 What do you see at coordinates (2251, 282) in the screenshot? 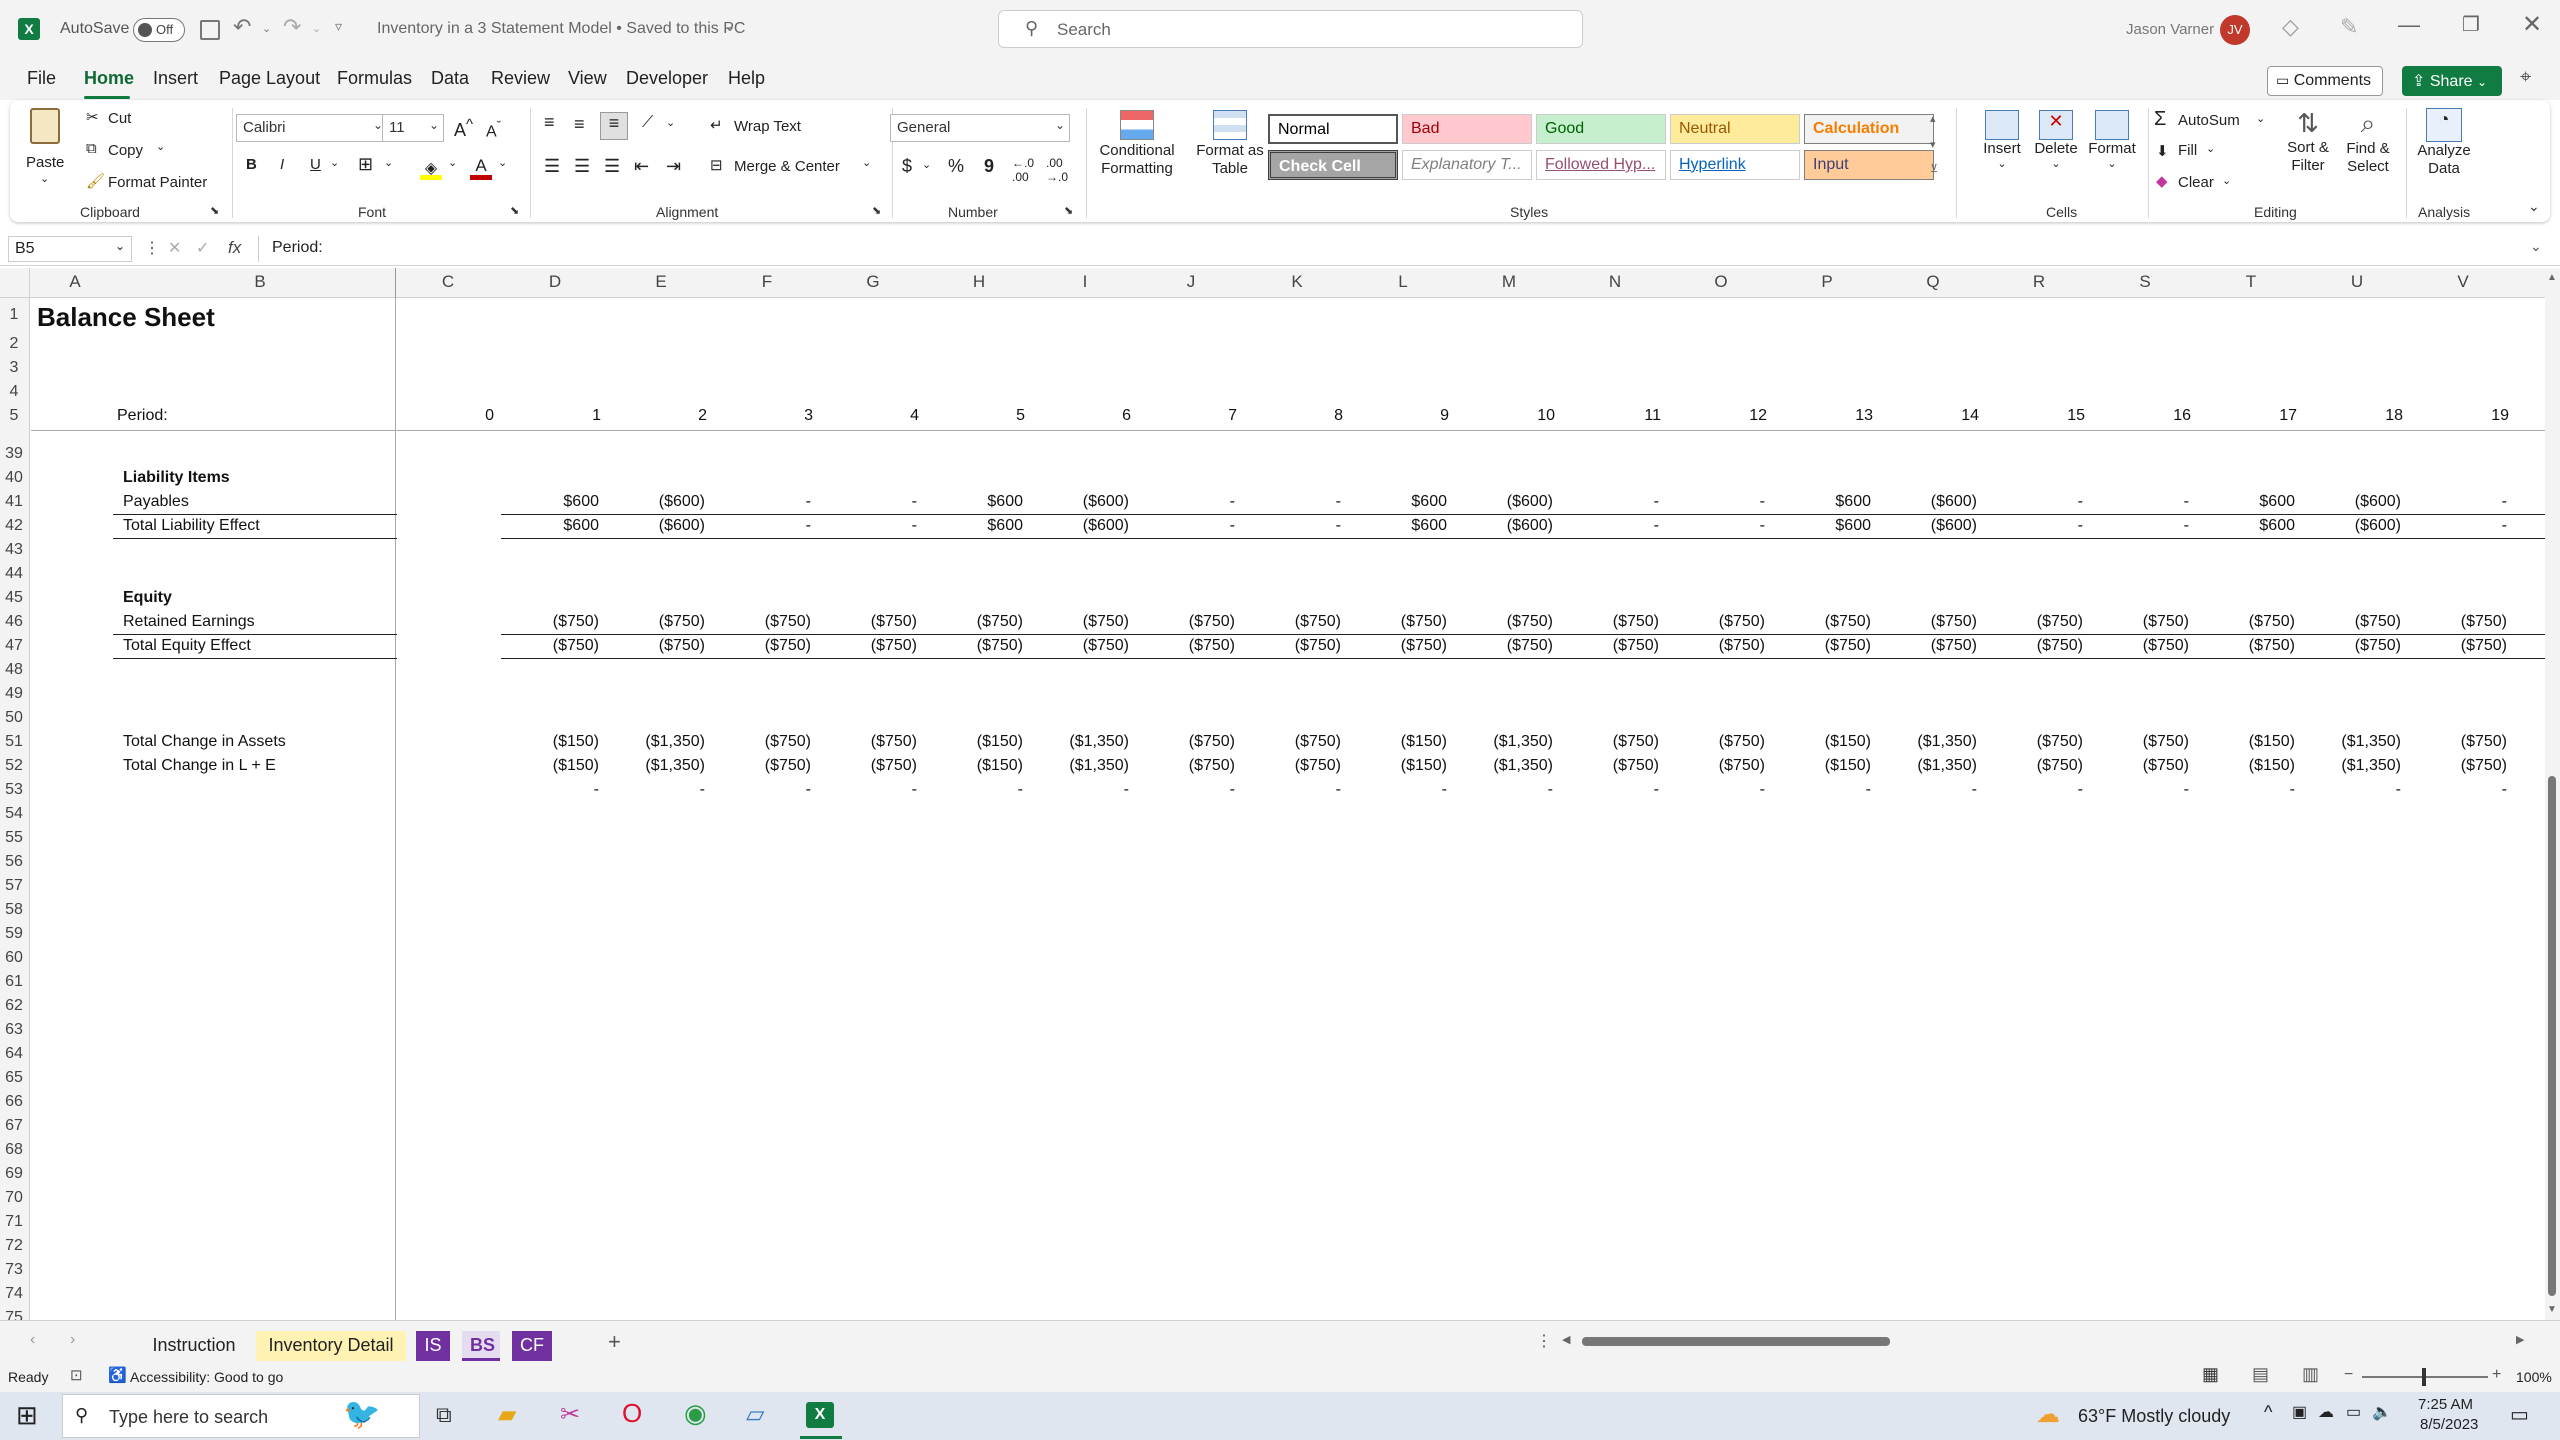
I see `column-header-t: T` at bounding box center [2251, 282].